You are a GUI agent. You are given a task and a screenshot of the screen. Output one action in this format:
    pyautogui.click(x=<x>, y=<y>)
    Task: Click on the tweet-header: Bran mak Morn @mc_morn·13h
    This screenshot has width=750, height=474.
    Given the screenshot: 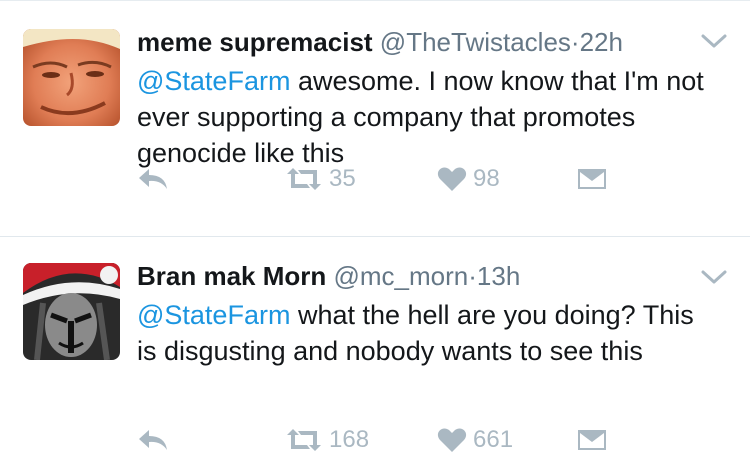 What is the action you would take?
    pyautogui.click(x=423, y=276)
    